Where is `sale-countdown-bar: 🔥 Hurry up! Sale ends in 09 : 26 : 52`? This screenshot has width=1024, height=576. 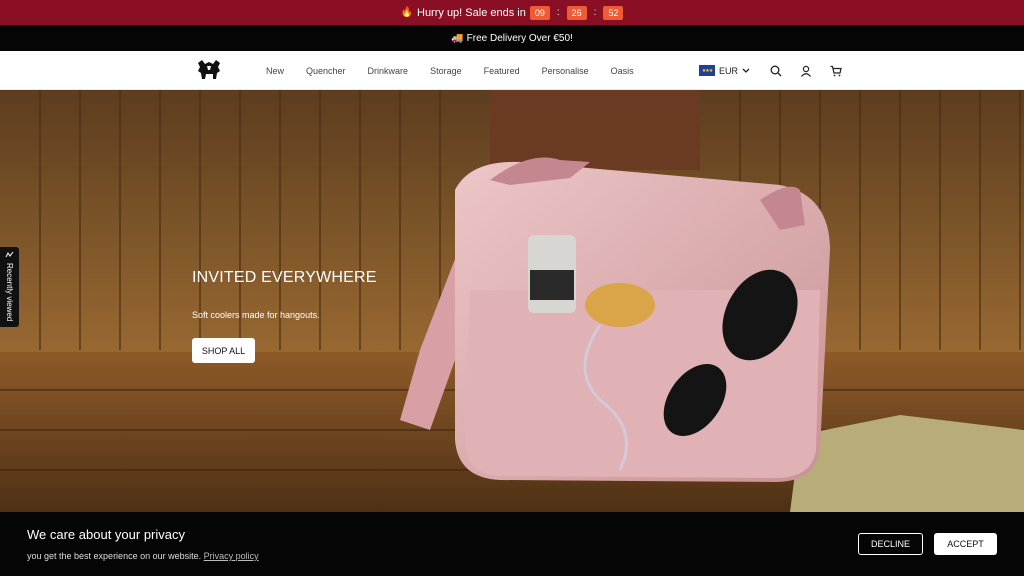
sale-countdown-bar: 🔥 Hurry up! Sale ends in 09 : 26 : 52 is located at coordinates (512, 12).